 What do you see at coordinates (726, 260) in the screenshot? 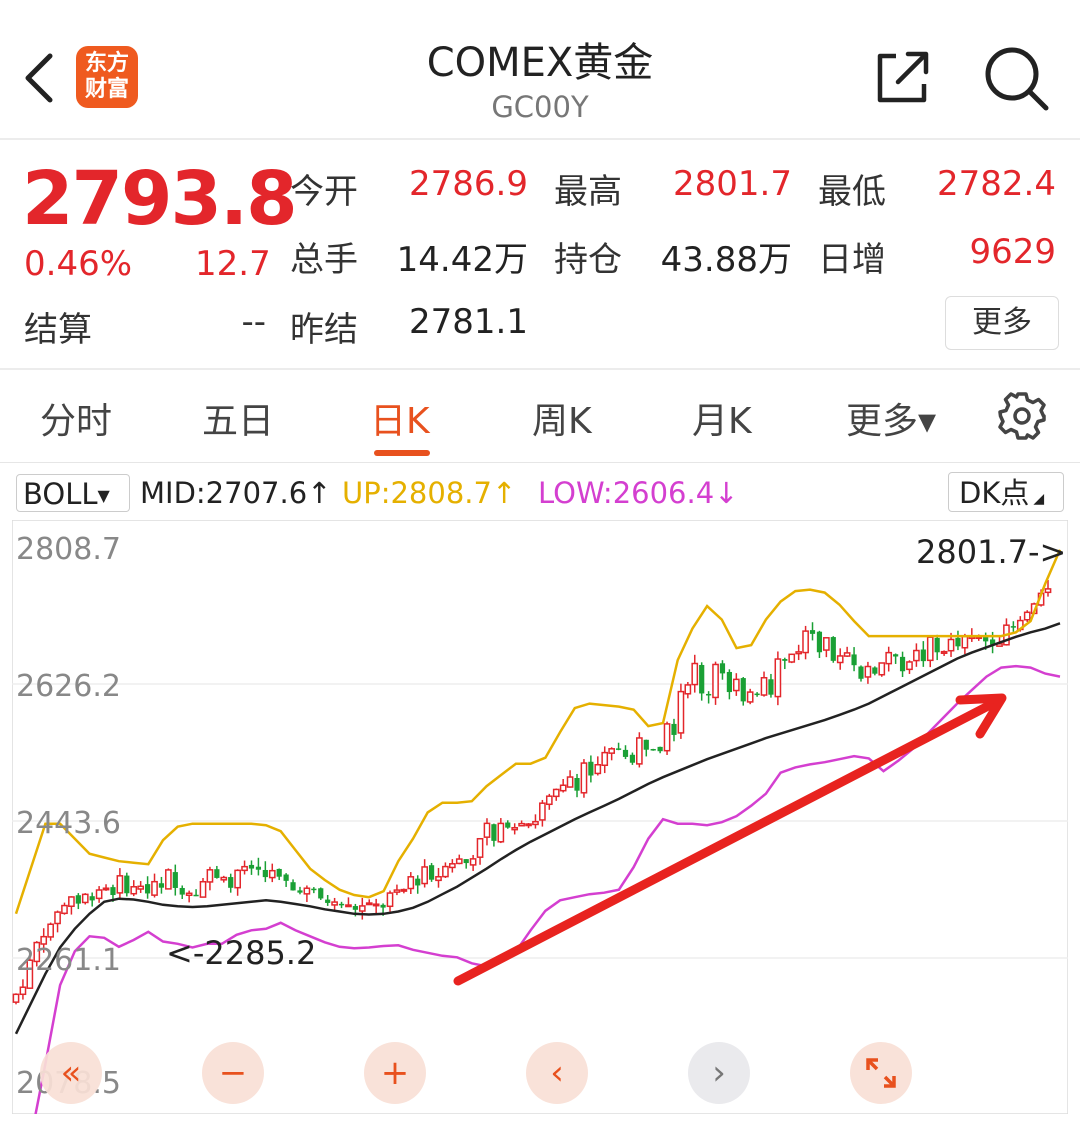
I see `open-interest-value: 43.88万` at bounding box center [726, 260].